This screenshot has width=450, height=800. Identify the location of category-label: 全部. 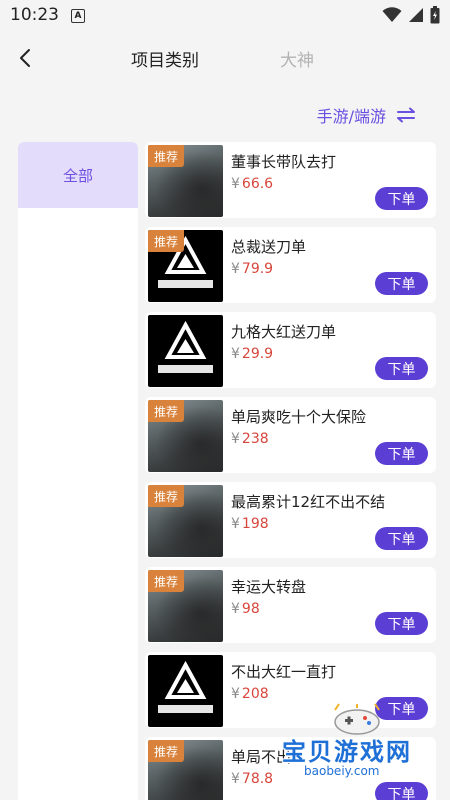
(77, 175).